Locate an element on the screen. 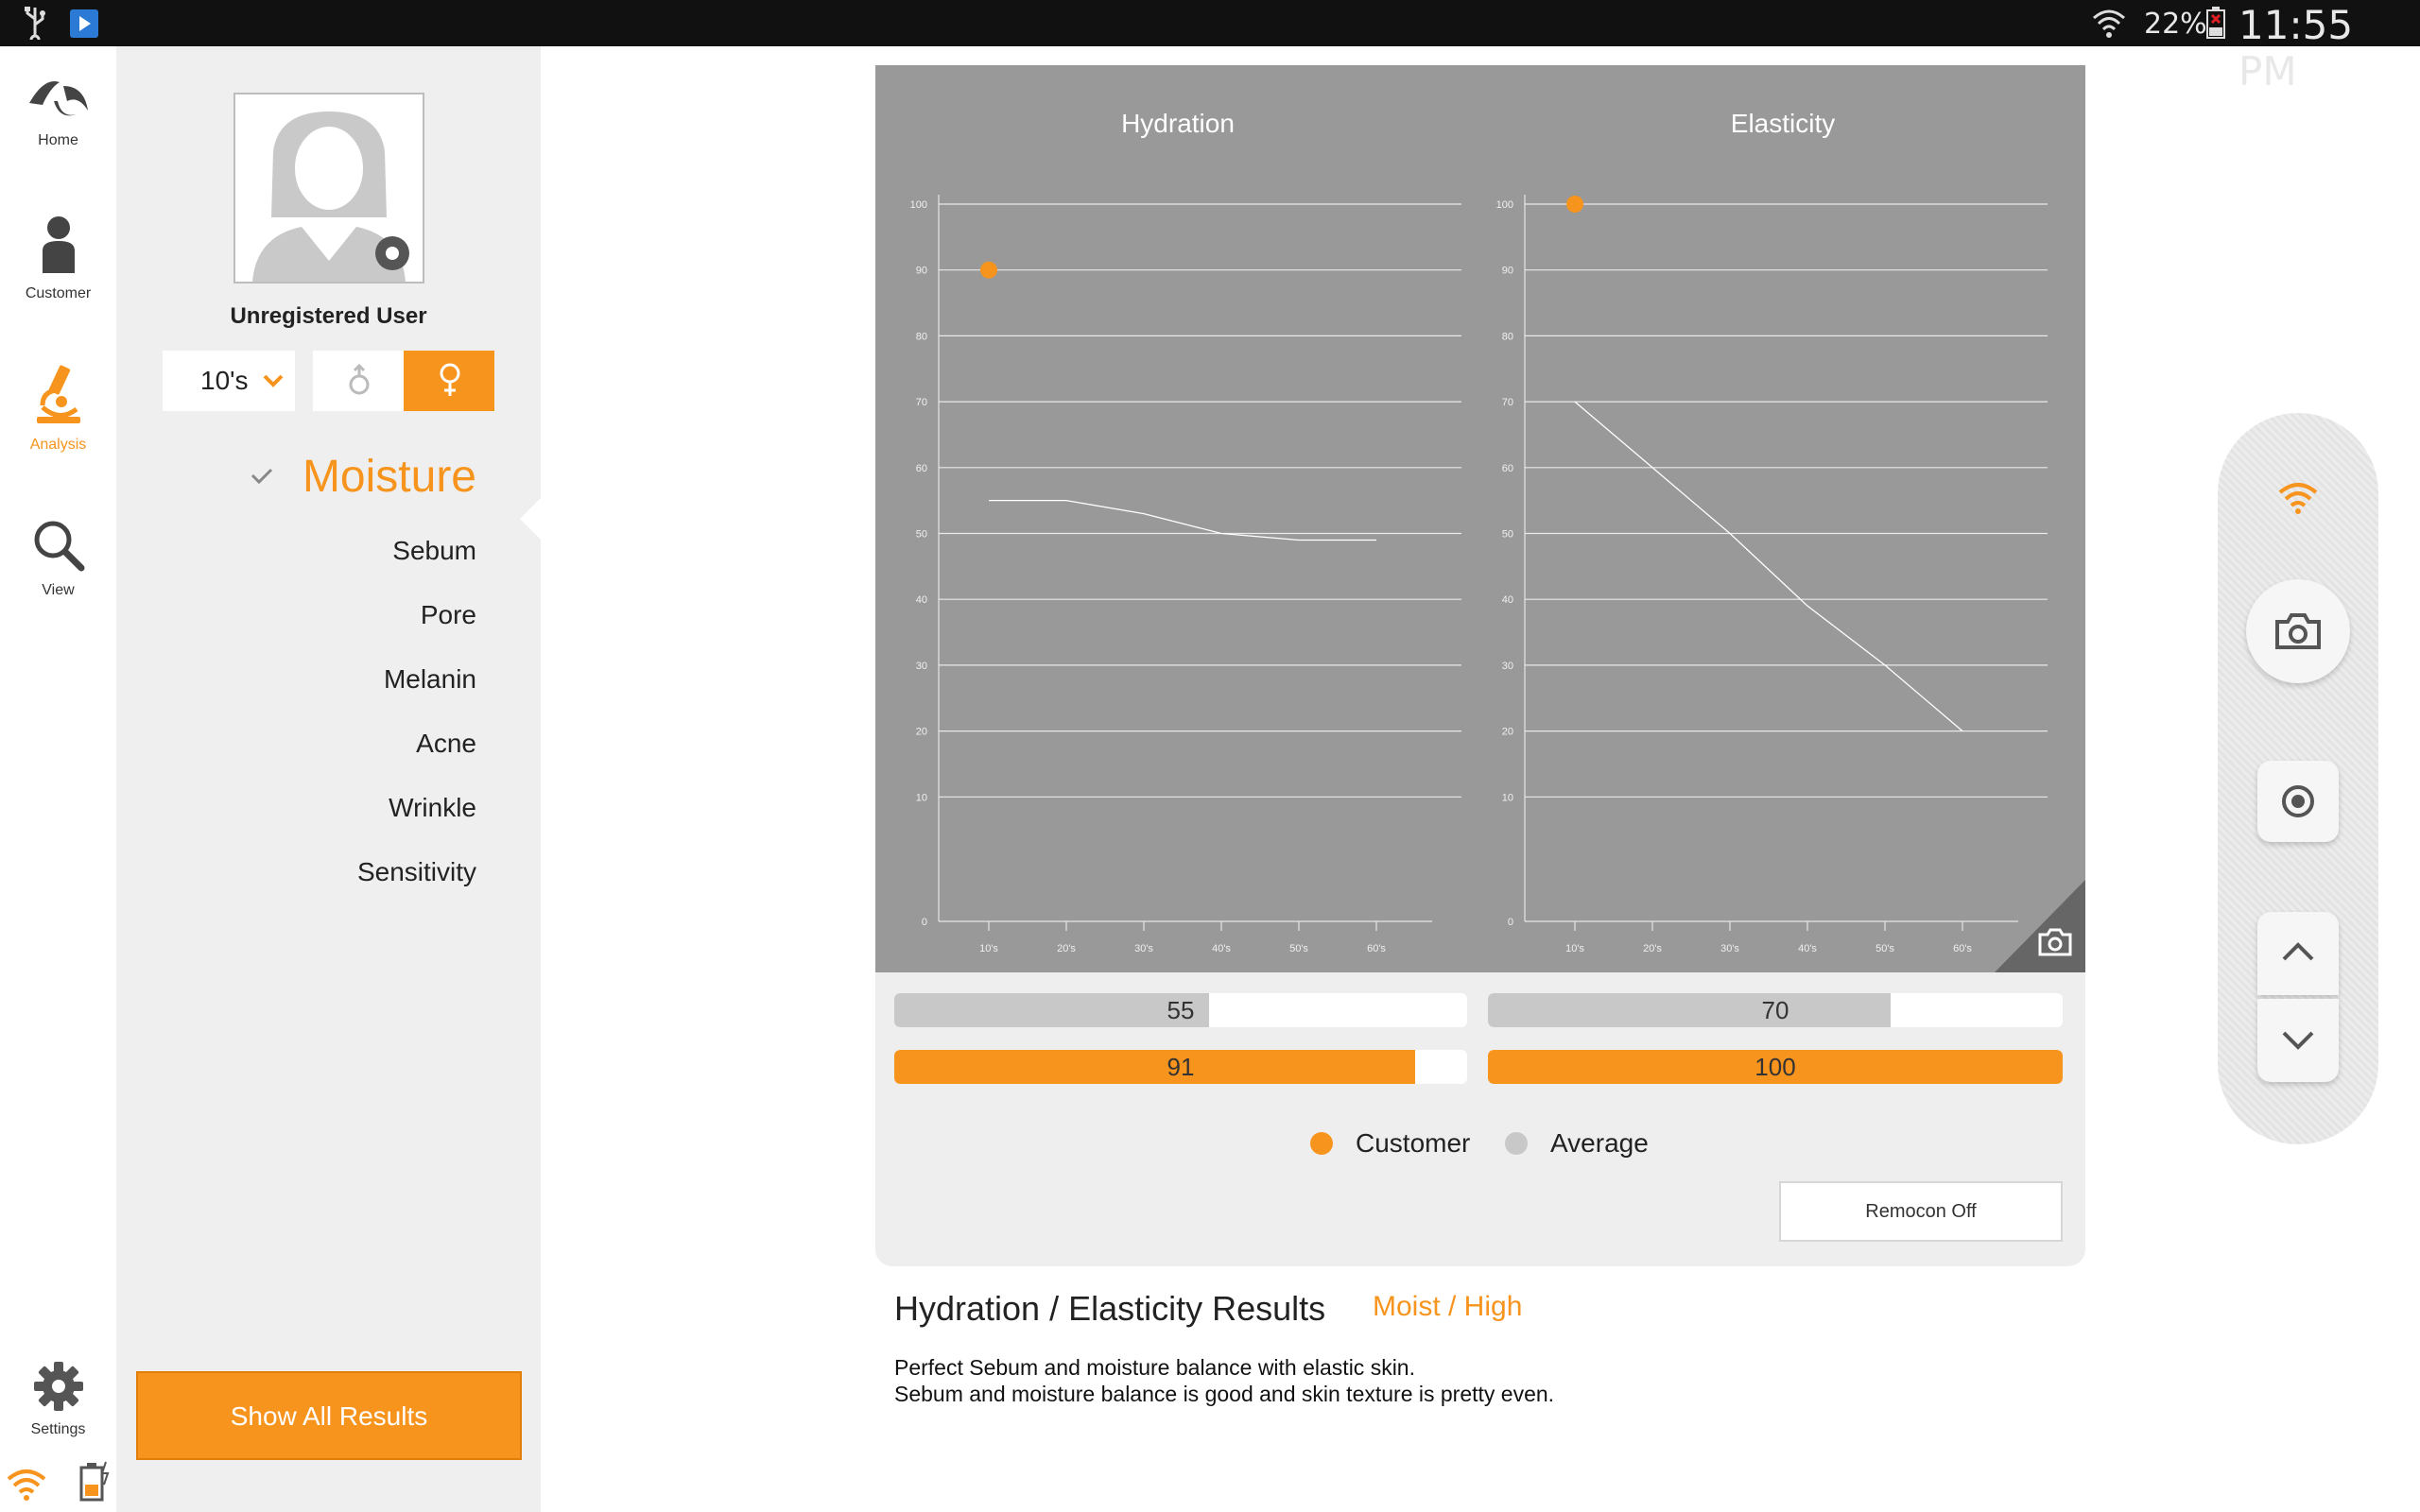  show-all-results-label: Show All Results is located at coordinates (329, 1416).